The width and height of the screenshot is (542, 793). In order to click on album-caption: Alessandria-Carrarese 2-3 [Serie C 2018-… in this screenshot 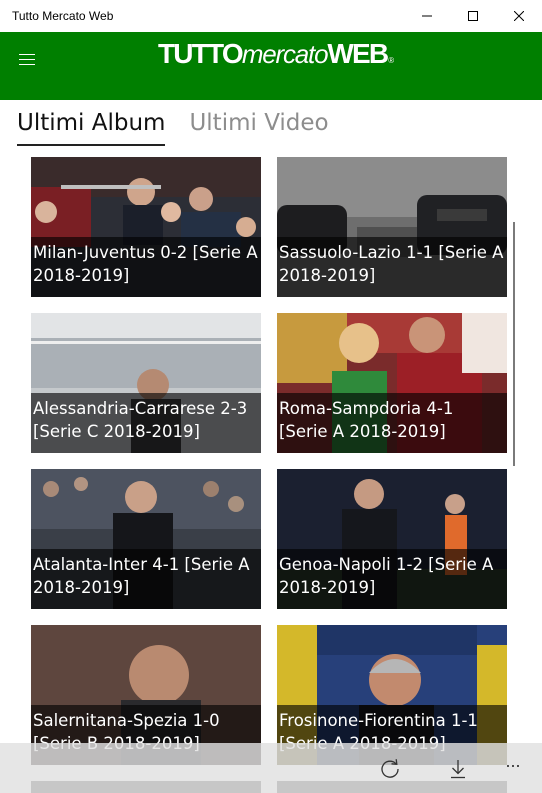, I will do `click(146, 423)`.